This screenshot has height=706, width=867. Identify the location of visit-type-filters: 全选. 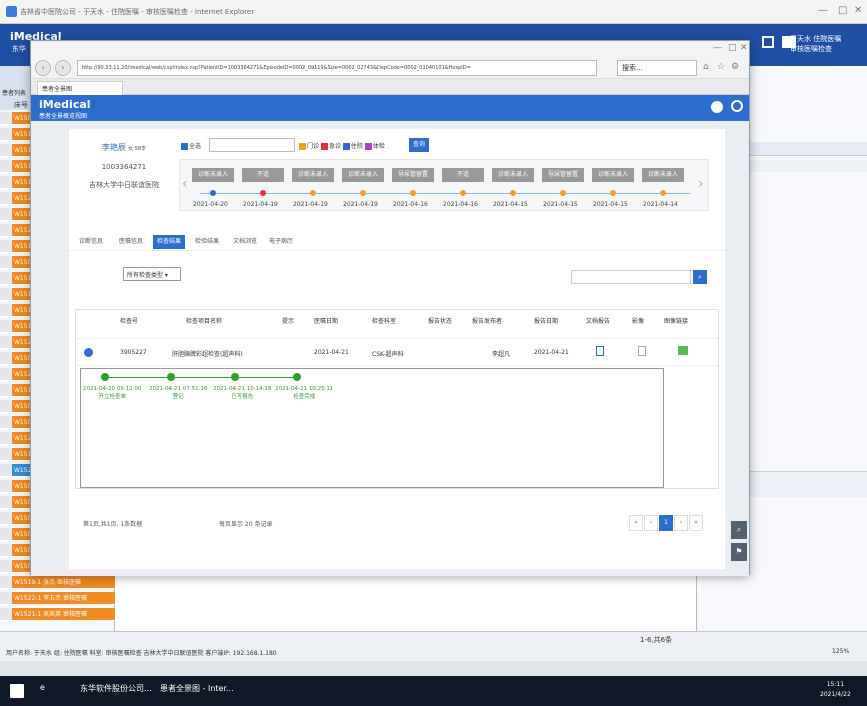
(191, 145).